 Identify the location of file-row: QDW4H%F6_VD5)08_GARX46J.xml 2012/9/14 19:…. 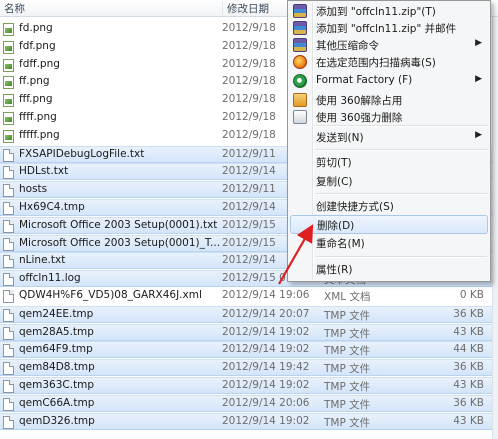
(246, 296).